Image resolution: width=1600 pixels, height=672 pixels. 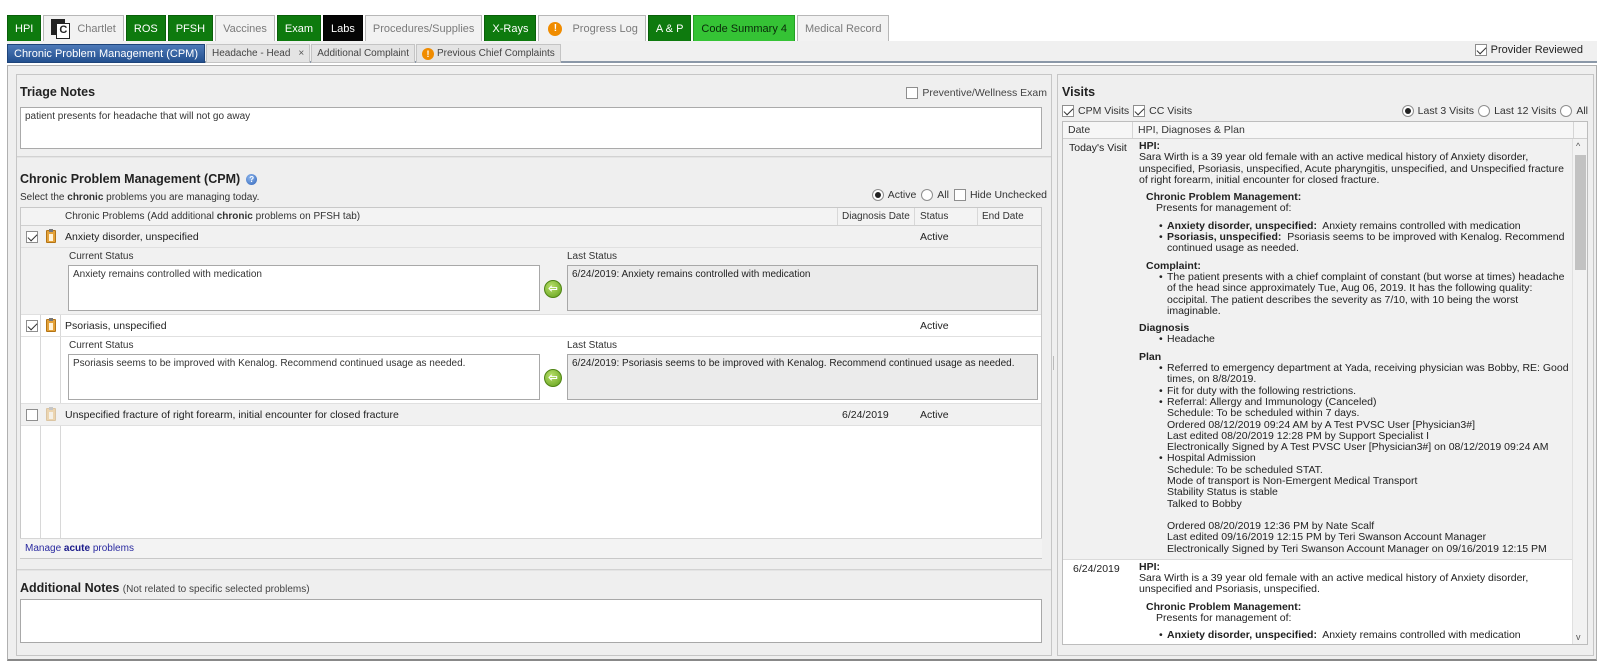 I want to click on subtab-headache-head: Headache - Head ×, so click(x=258, y=53).